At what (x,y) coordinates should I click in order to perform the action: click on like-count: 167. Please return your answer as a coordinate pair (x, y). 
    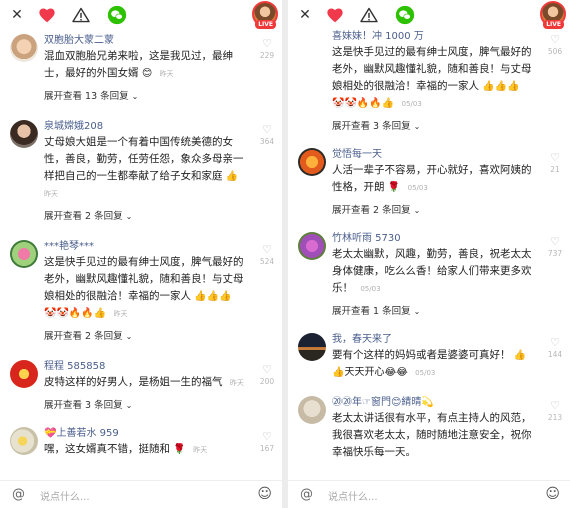
    Looking at the image, I should click on (267, 448).